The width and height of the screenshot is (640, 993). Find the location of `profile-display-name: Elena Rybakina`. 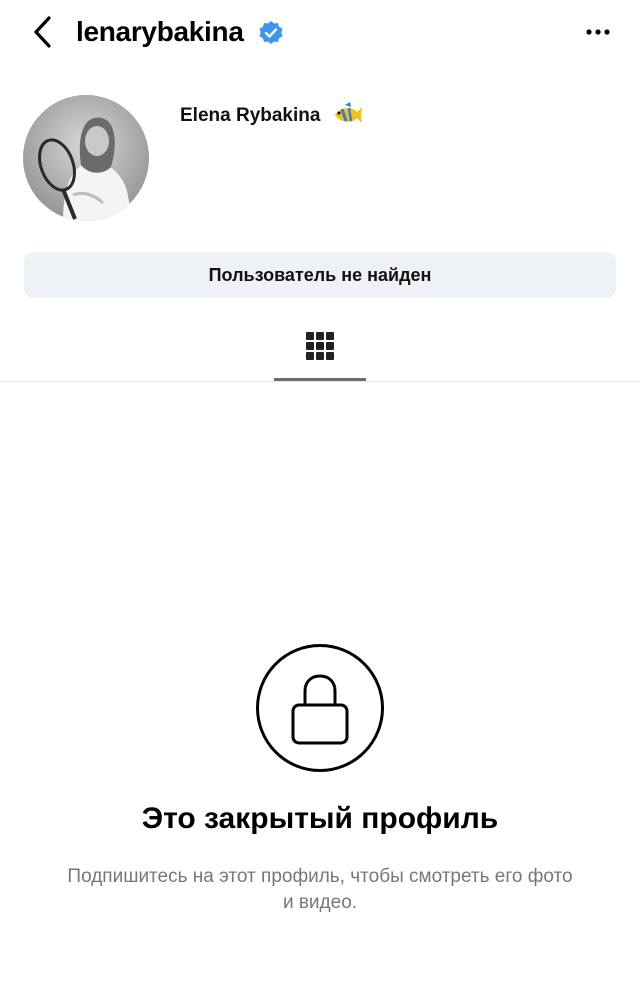

profile-display-name: Elena Rybakina is located at coordinates (250, 115).